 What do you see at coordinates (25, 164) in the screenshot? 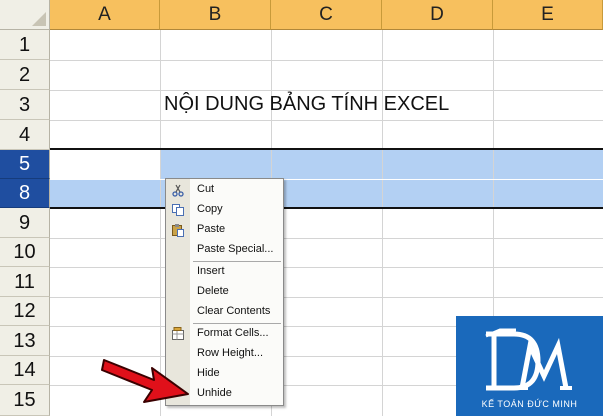
I see `row-header-5: 5` at bounding box center [25, 164].